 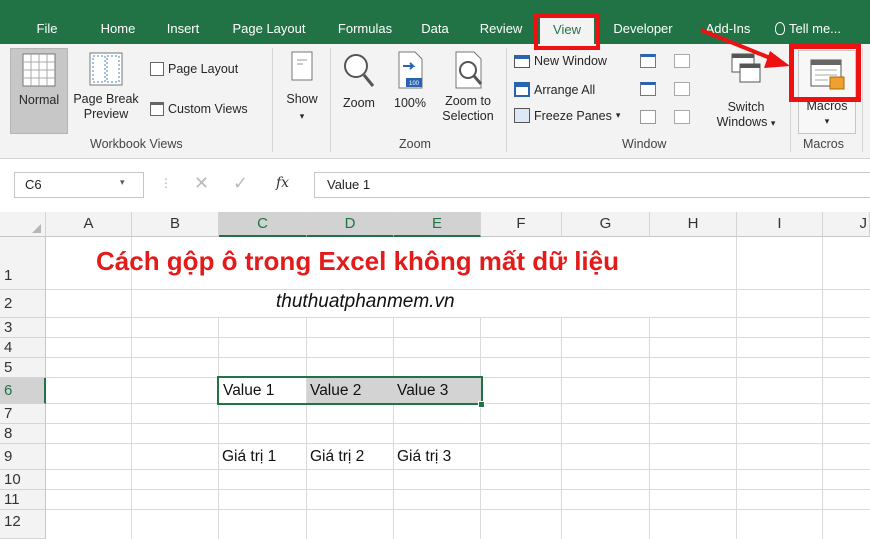 I want to click on confirm-entry-icon: ✓, so click(x=240, y=183).